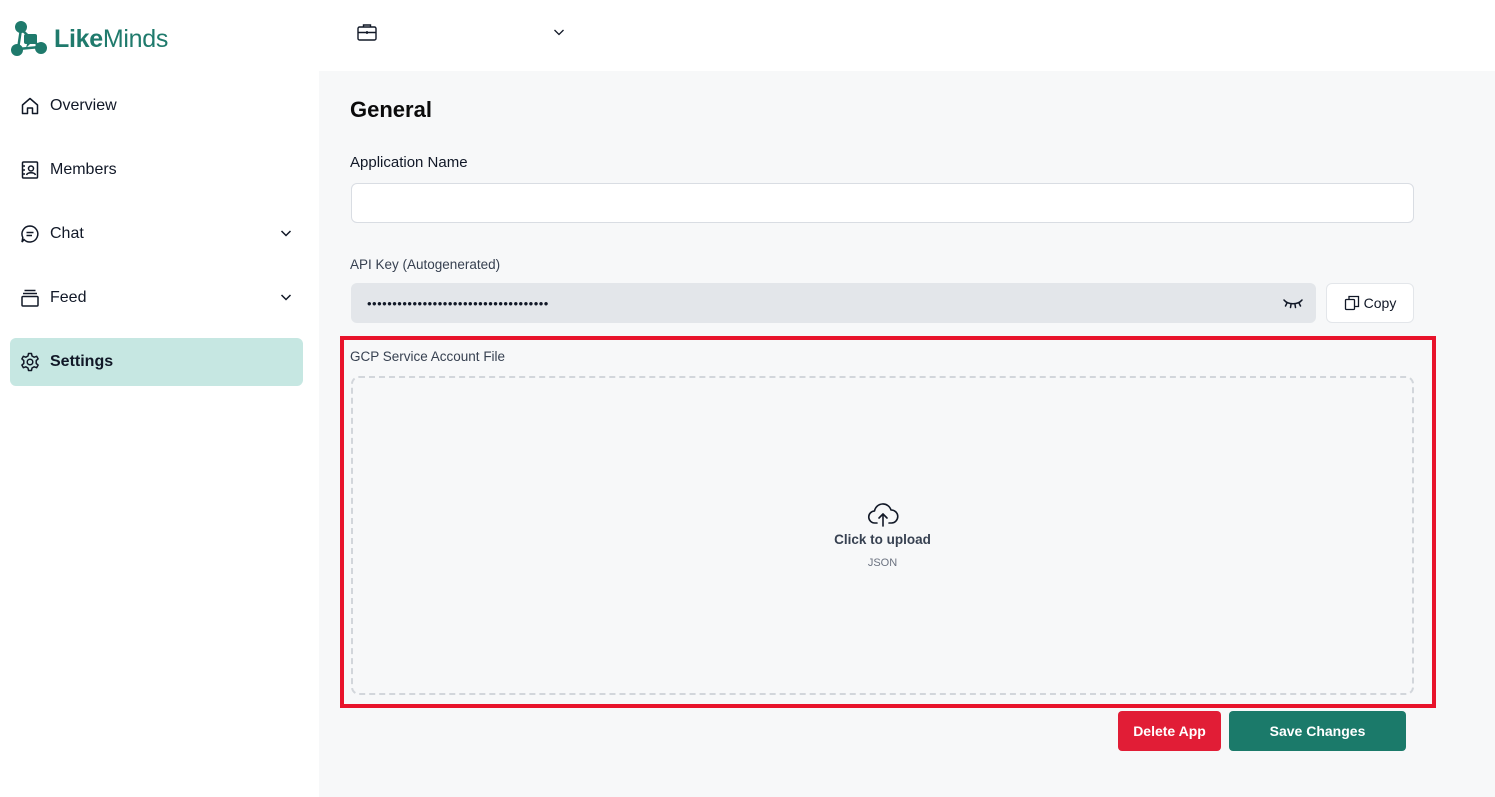  I want to click on sidebar-item-overview: Overview, so click(156, 106).